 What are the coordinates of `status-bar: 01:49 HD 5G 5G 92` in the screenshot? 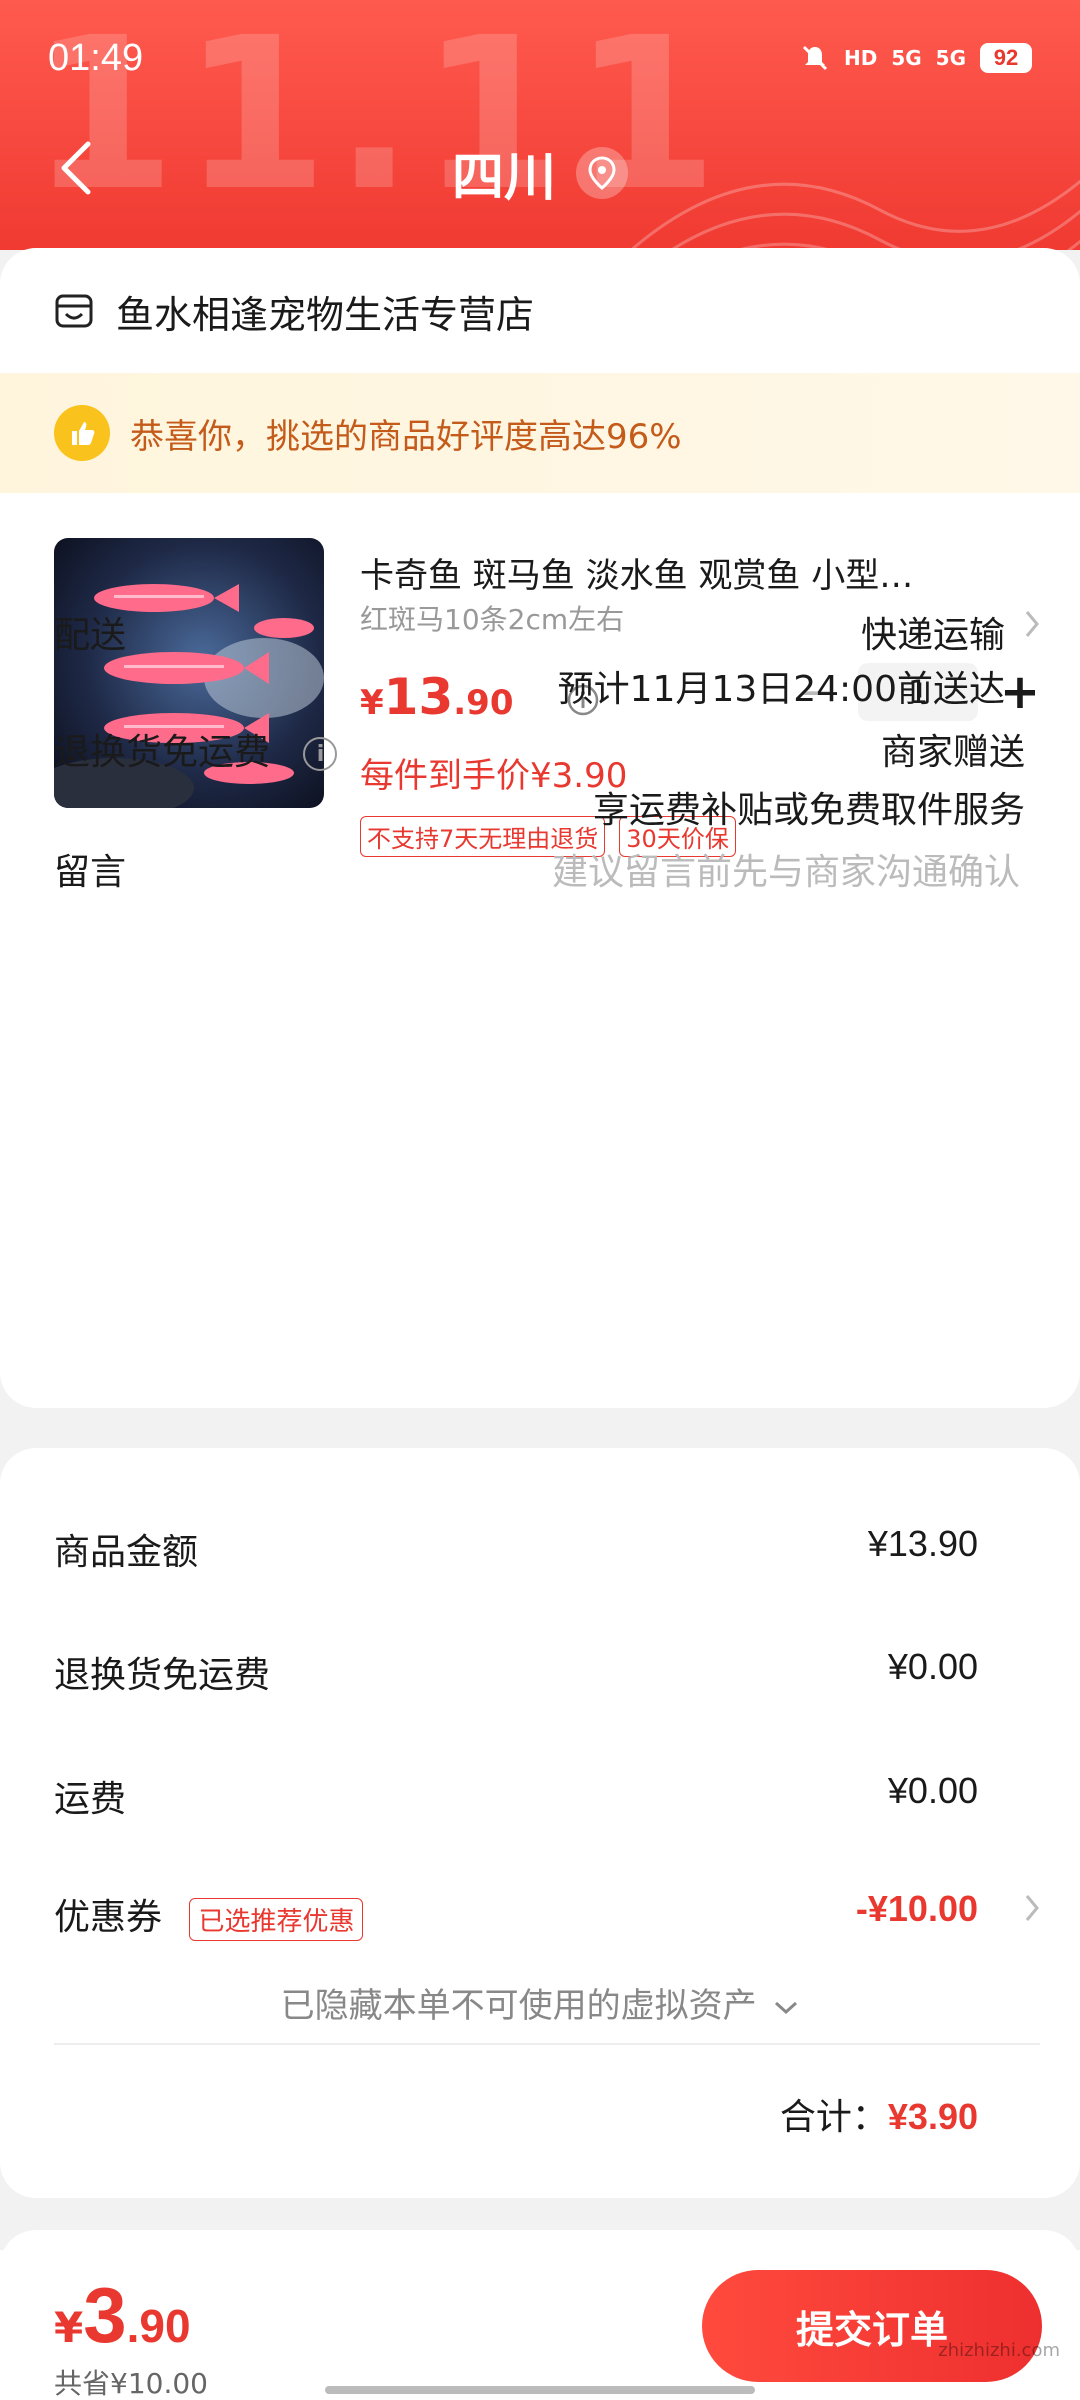 It's located at (540, 58).